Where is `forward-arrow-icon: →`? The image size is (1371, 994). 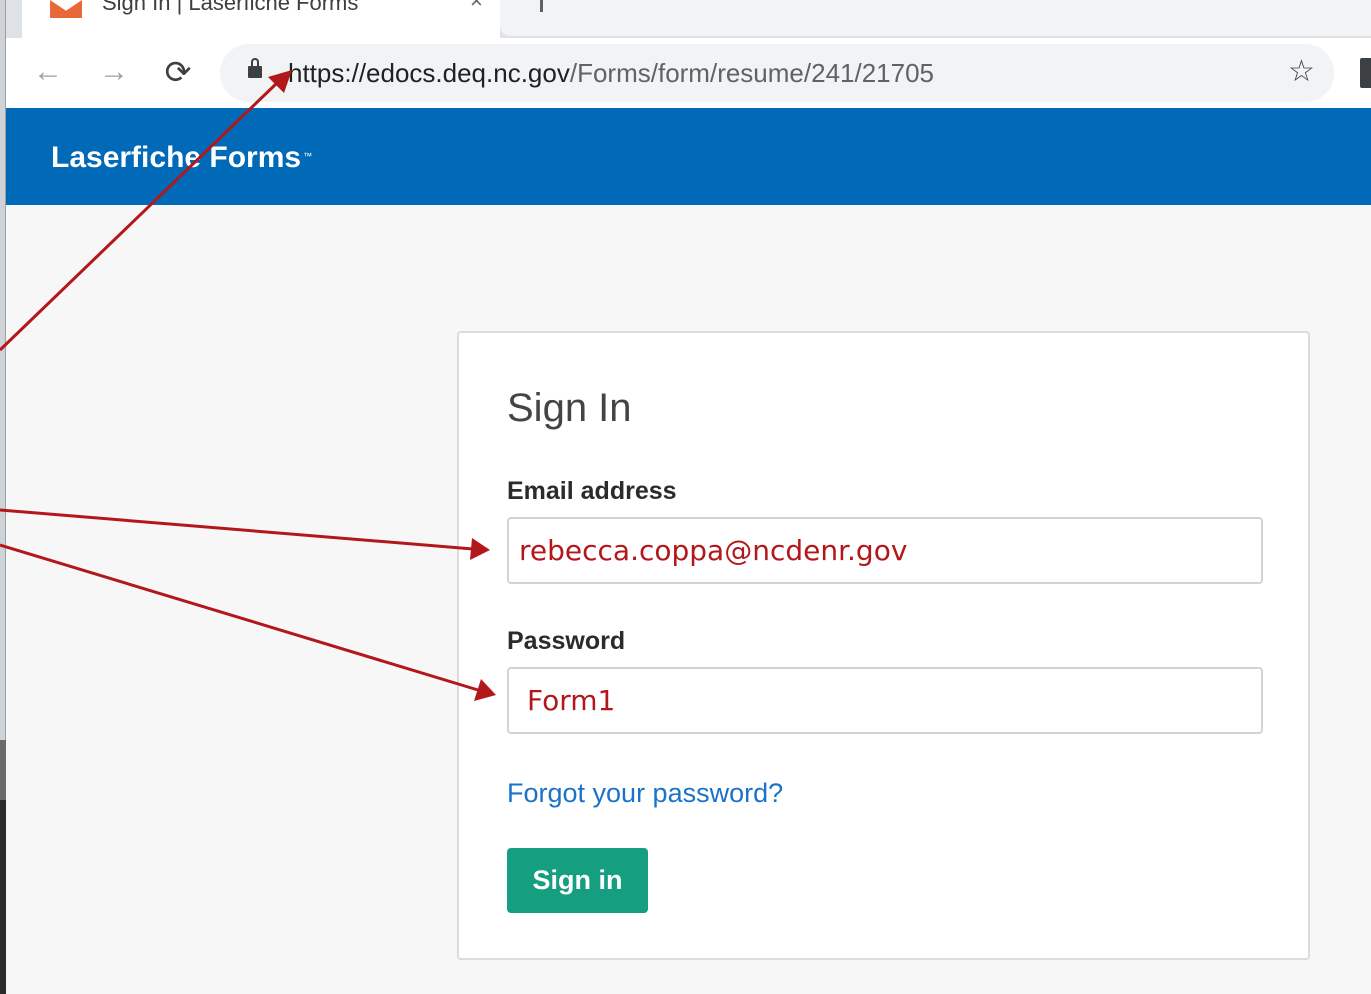
forward-arrow-icon: → is located at coordinates (114, 72).